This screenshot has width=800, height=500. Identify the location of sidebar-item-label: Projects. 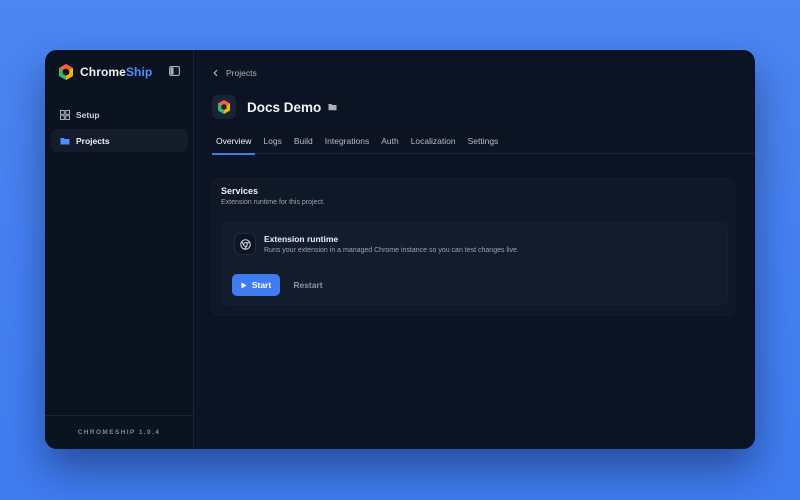
(93, 140).